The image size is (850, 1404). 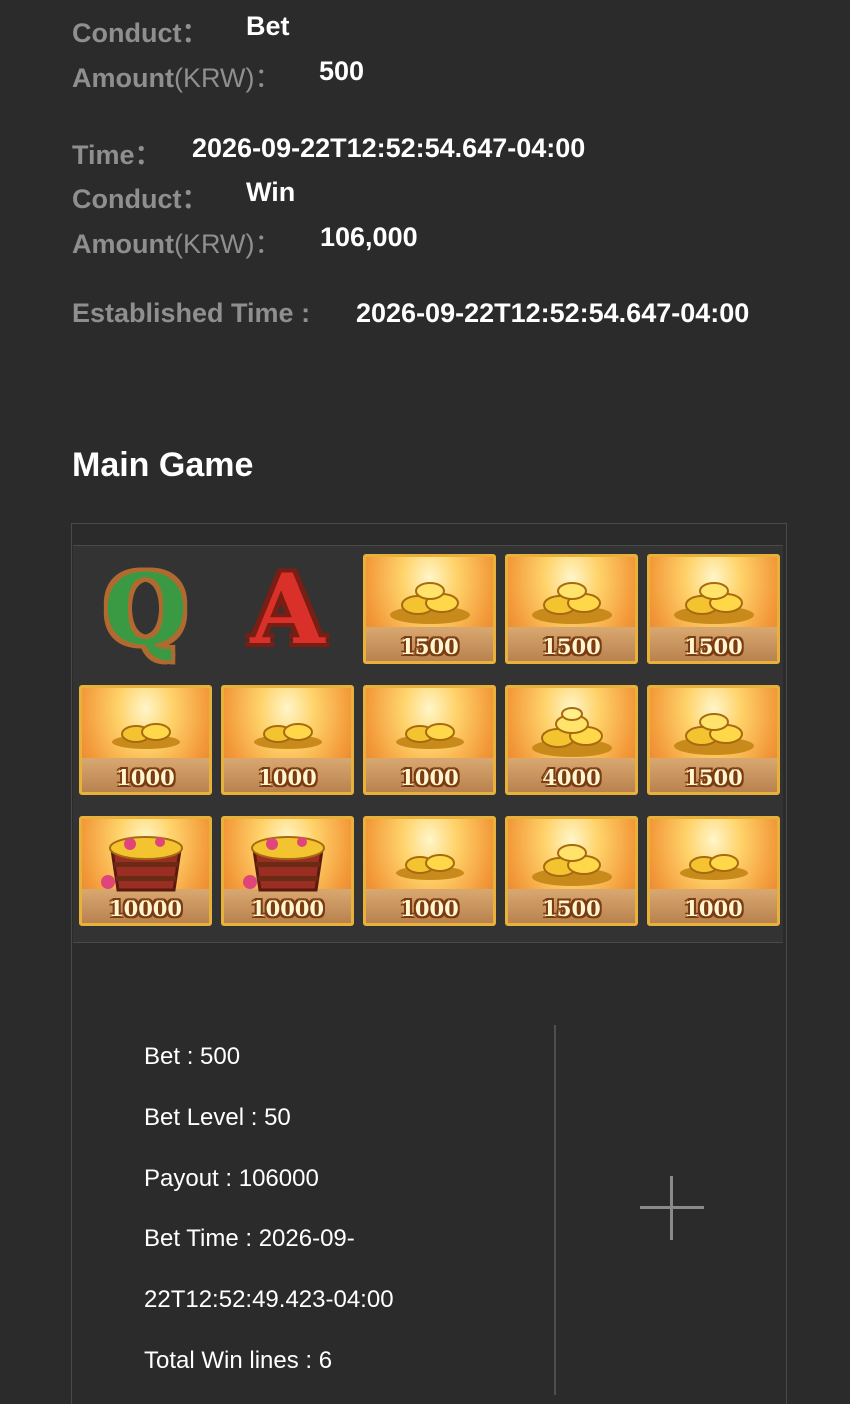 What do you see at coordinates (287, 609) in the screenshot?
I see `symbol-a: A` at bounding box center [287, 609].